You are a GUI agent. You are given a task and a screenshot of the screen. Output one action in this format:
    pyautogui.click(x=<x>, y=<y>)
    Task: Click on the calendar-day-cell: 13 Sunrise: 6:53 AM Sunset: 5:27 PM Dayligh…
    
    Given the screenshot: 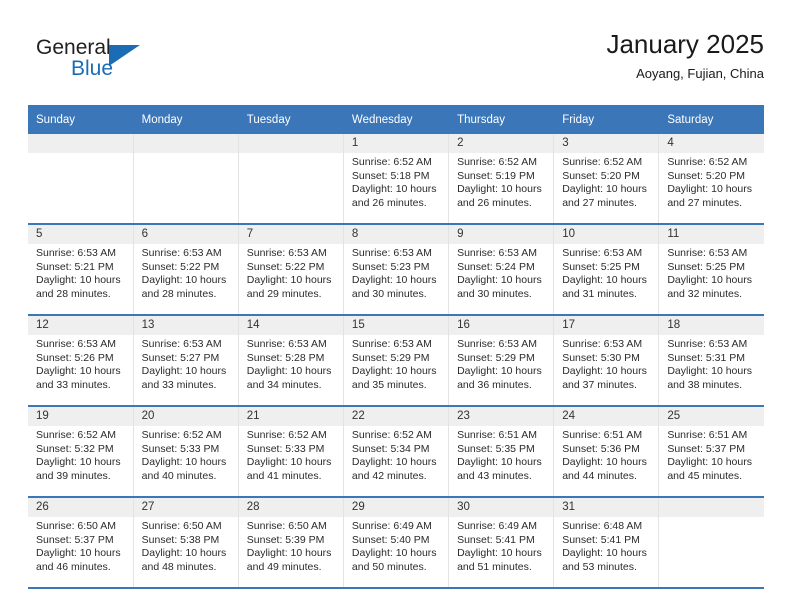 What is the action you would take?
    pyautogui.click(x=186, y=361)
    